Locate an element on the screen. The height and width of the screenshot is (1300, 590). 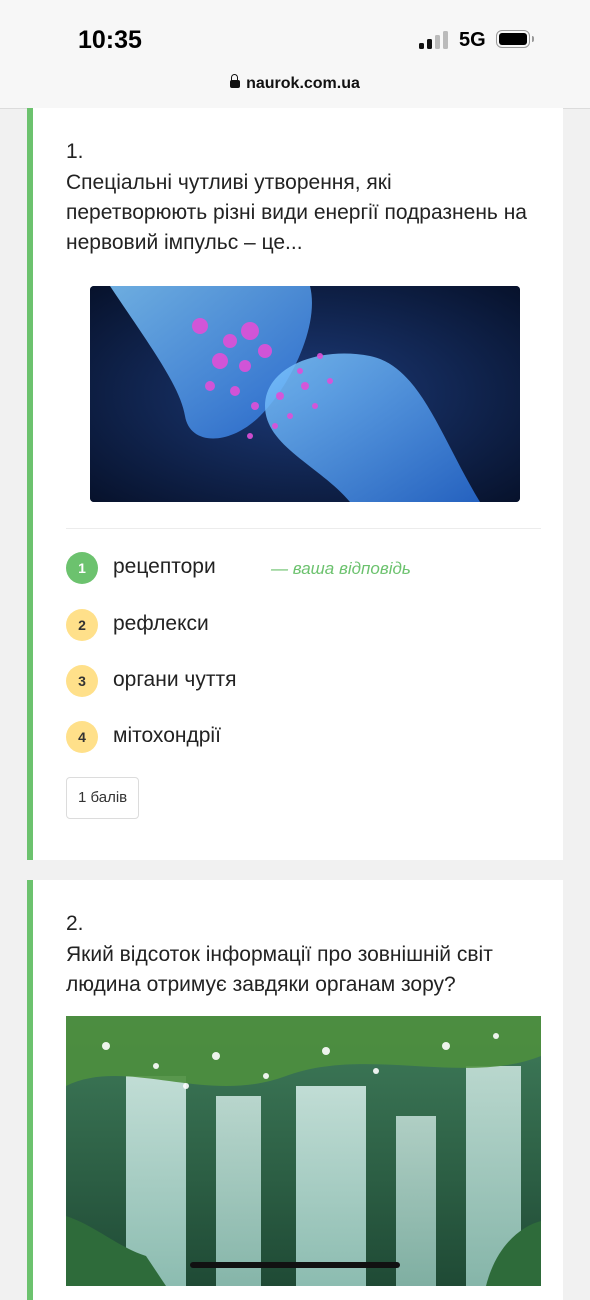
network-type: 5G is located at coordinates (472, 40).